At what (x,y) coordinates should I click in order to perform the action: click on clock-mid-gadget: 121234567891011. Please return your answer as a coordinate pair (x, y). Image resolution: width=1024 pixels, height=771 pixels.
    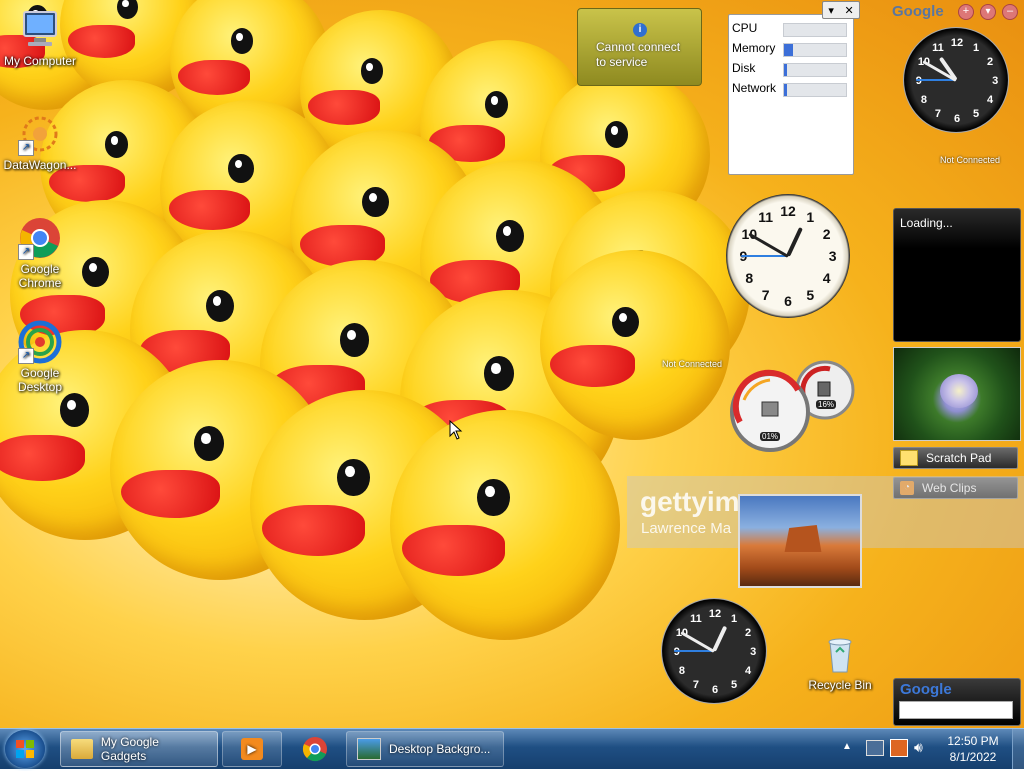
    Looking at the image, I should click on (788, 256).